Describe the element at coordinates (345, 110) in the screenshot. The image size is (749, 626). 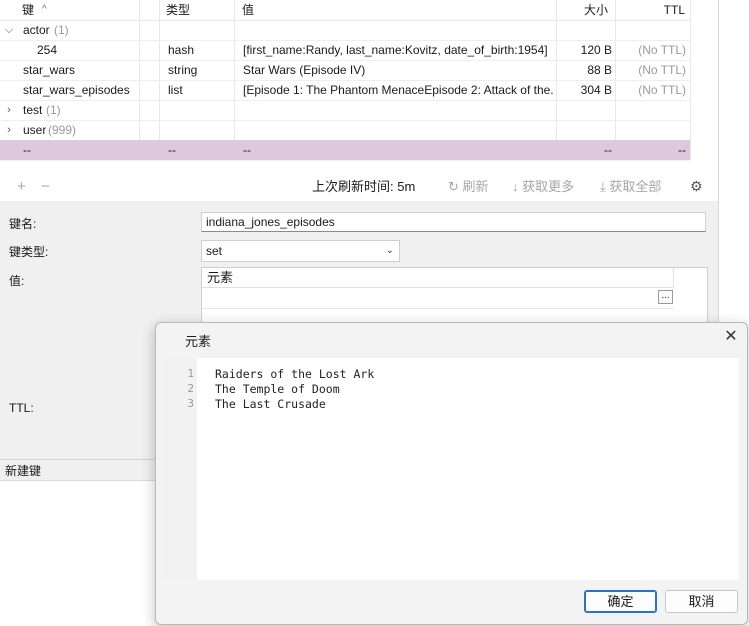
I see `table-row: › test (1)` at that location.